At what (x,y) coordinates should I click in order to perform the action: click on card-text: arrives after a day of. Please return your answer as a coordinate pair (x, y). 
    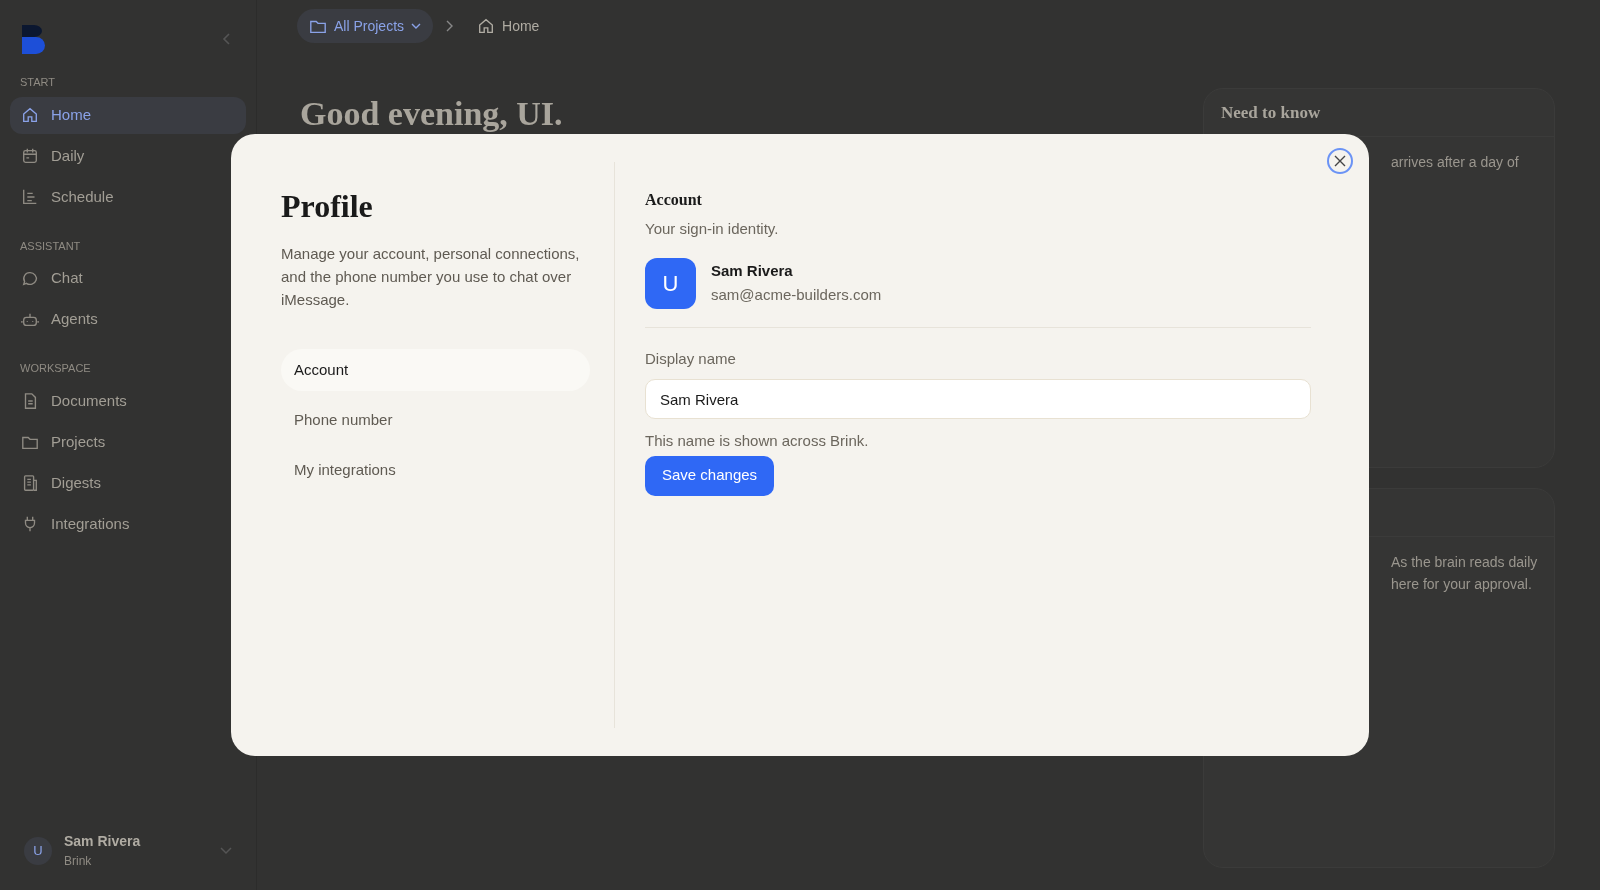
    Looking at the image, I should click on (1455, 162).